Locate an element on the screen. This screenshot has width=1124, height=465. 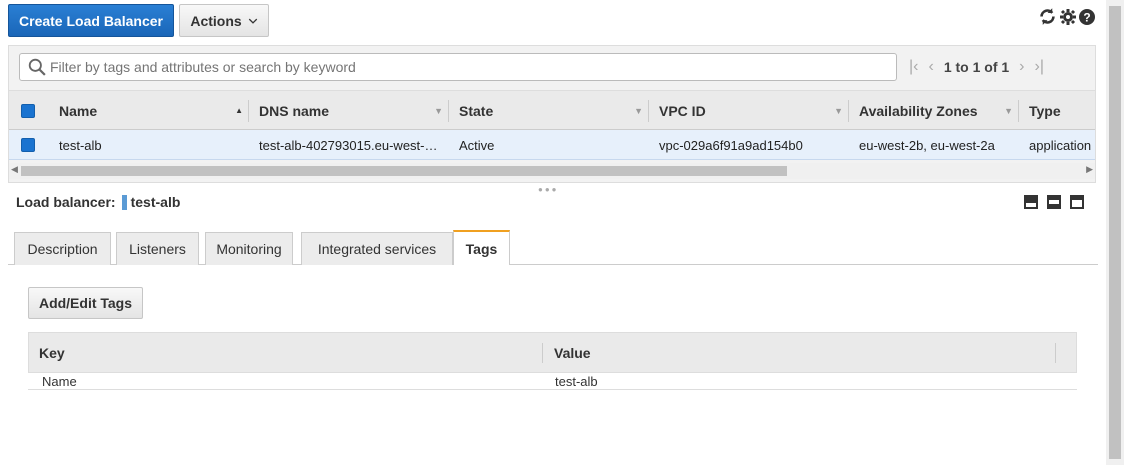
refresh-icon is located at coordinates (1047, 16).